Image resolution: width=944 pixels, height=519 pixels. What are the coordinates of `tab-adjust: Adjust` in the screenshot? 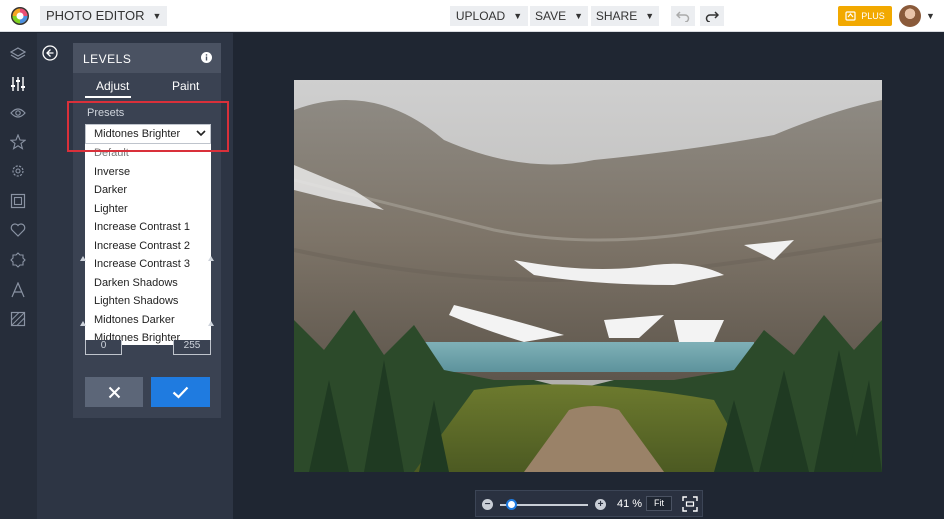 It's located at (112, 86).